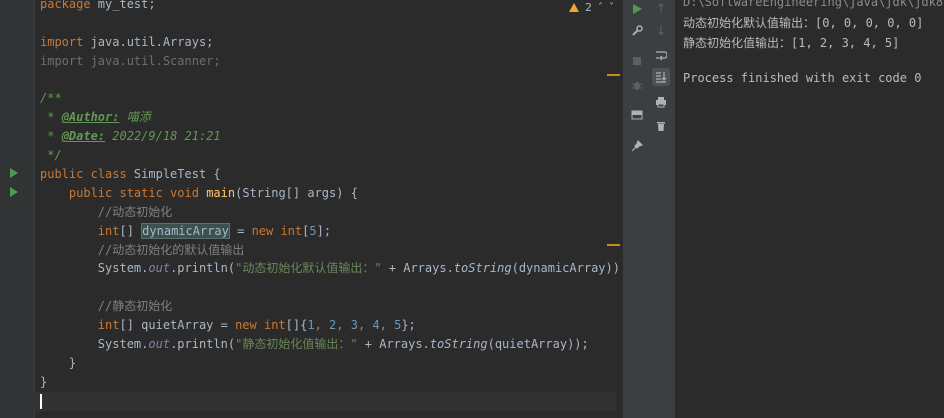  Describe the element at coordinates (51, 98) in the screenshot. I see `doc-comment: /**` at that location.